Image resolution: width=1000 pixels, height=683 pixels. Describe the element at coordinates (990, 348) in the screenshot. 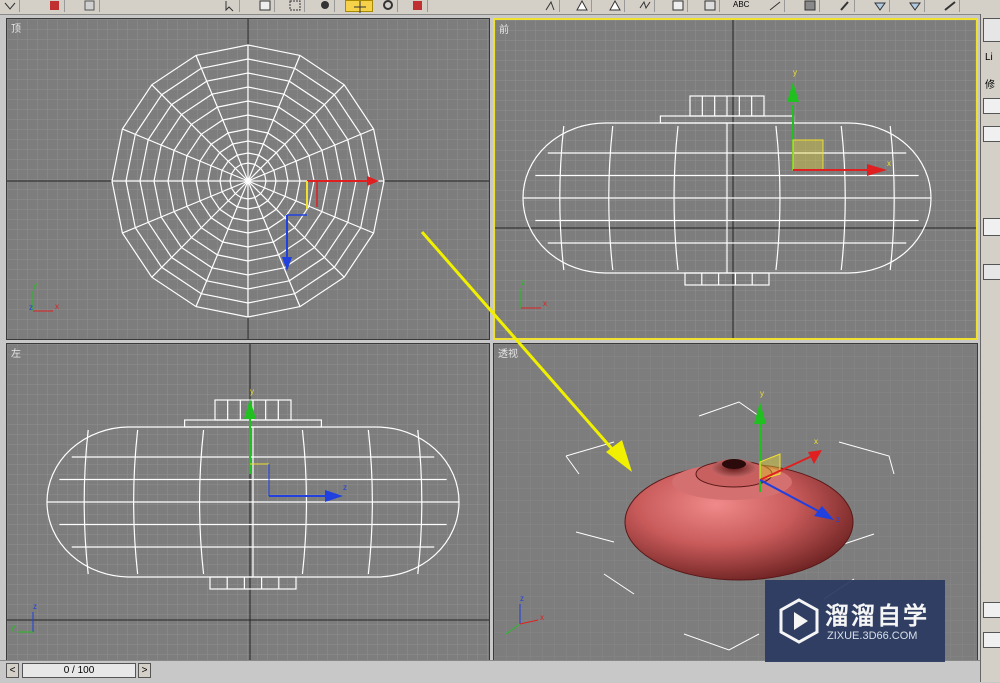

I see `command-panel: Li 修` at that location.